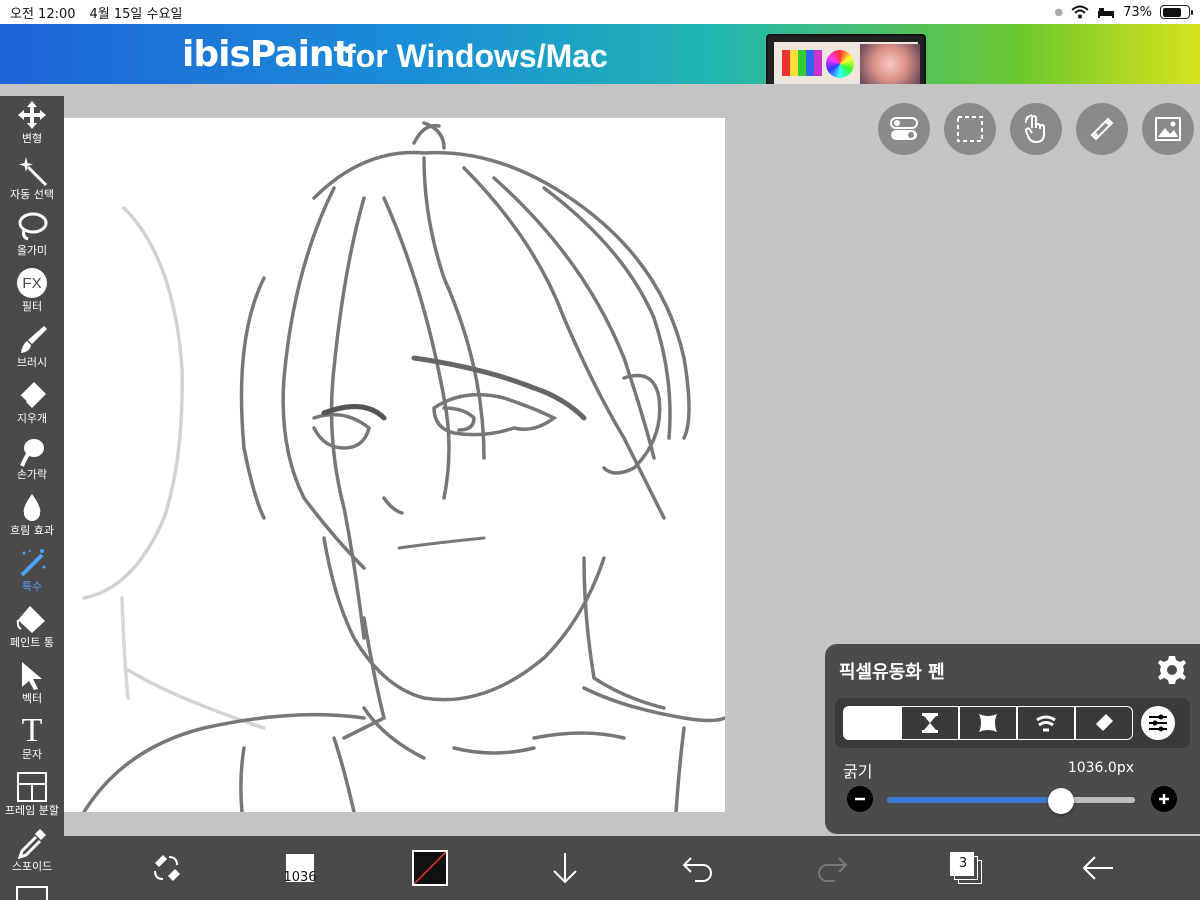  What do you see at coordinates (30, 619) in the screenshot?
I see `paint-bucket-icon` at bounding box center [30, 619].